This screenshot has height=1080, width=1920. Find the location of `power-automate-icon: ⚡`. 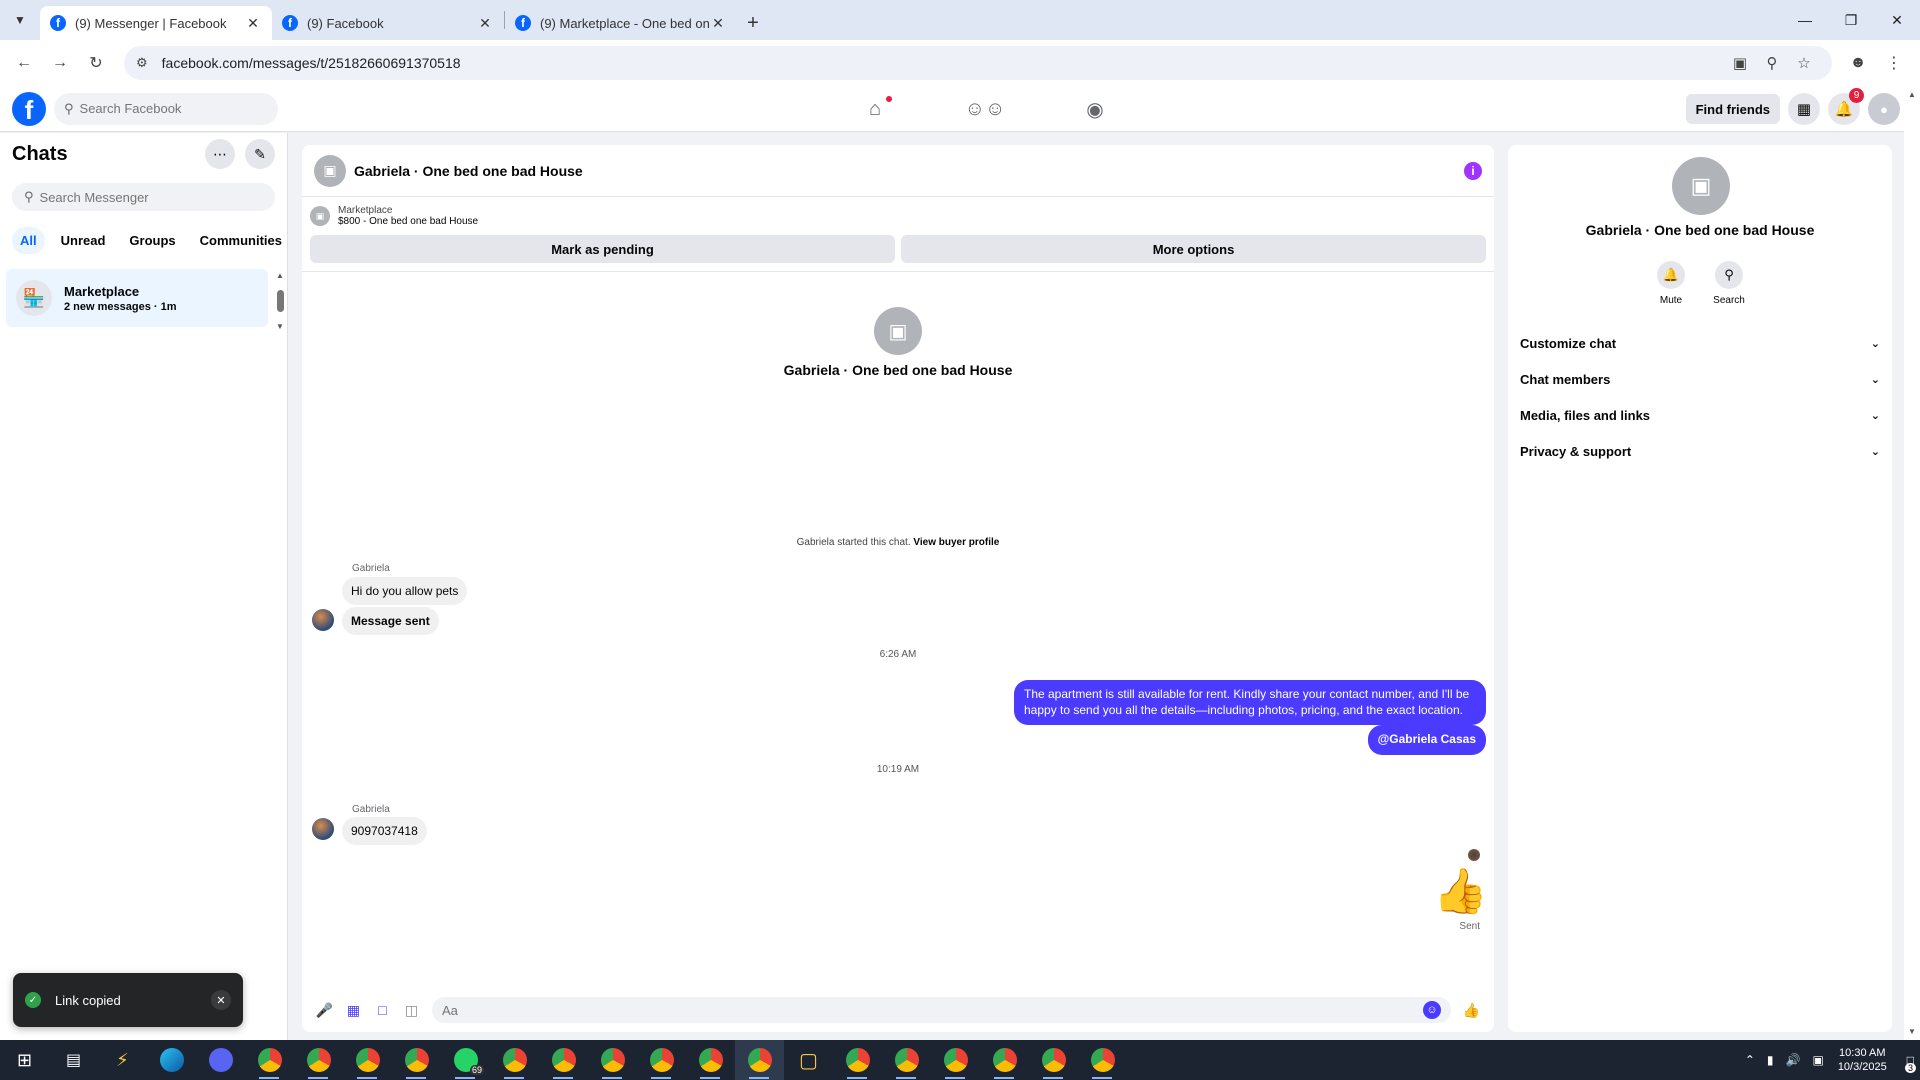

power-automate-icon: ⚡ is located at coordinates (122, 1060).